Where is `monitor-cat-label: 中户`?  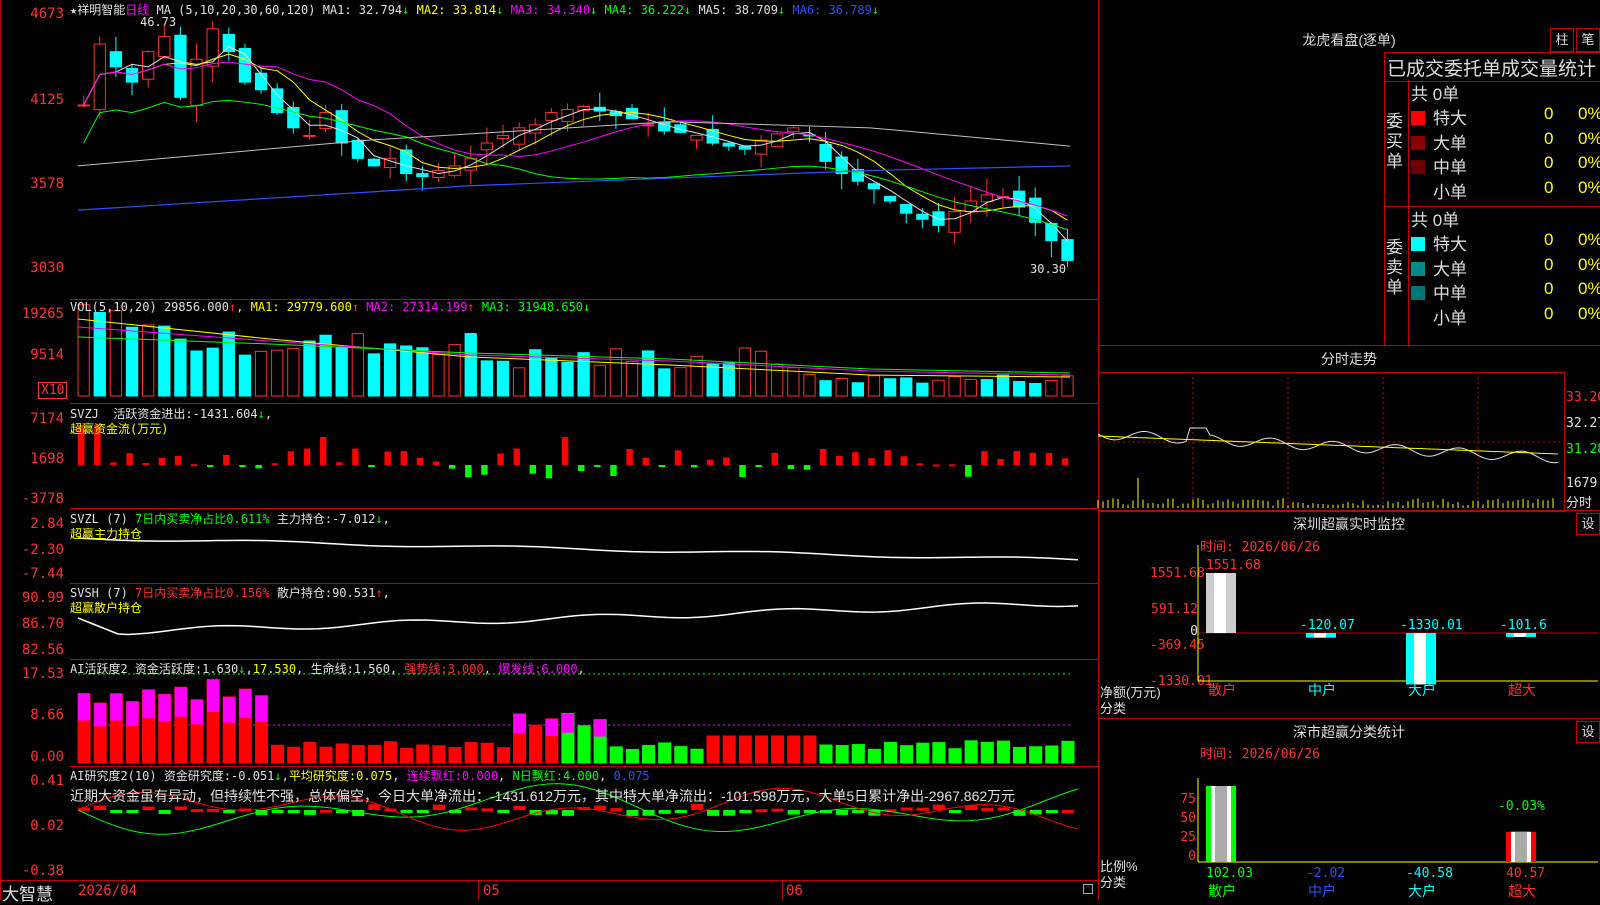 monitor-cat-label: 中户 is located at coordinates (1322, 690).